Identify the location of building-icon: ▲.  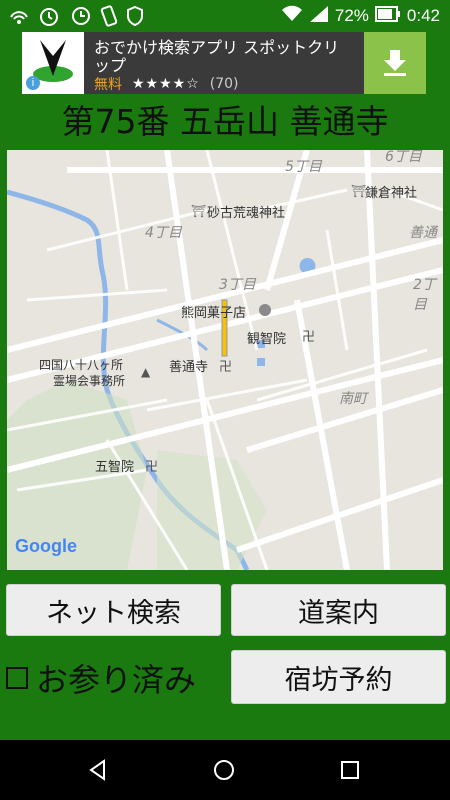
(146, 372).